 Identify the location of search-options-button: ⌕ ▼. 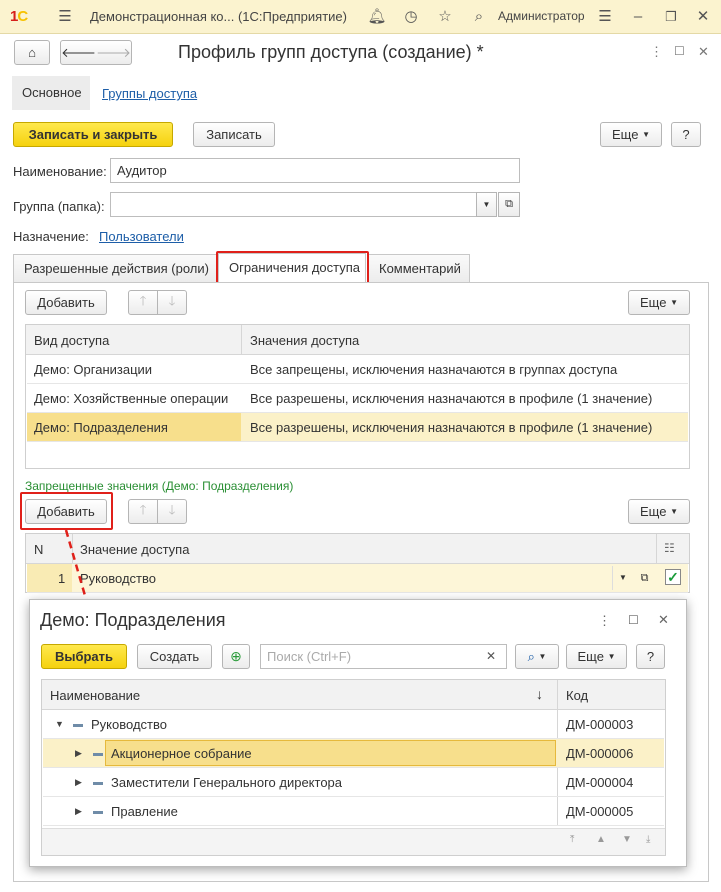
(537, 656).